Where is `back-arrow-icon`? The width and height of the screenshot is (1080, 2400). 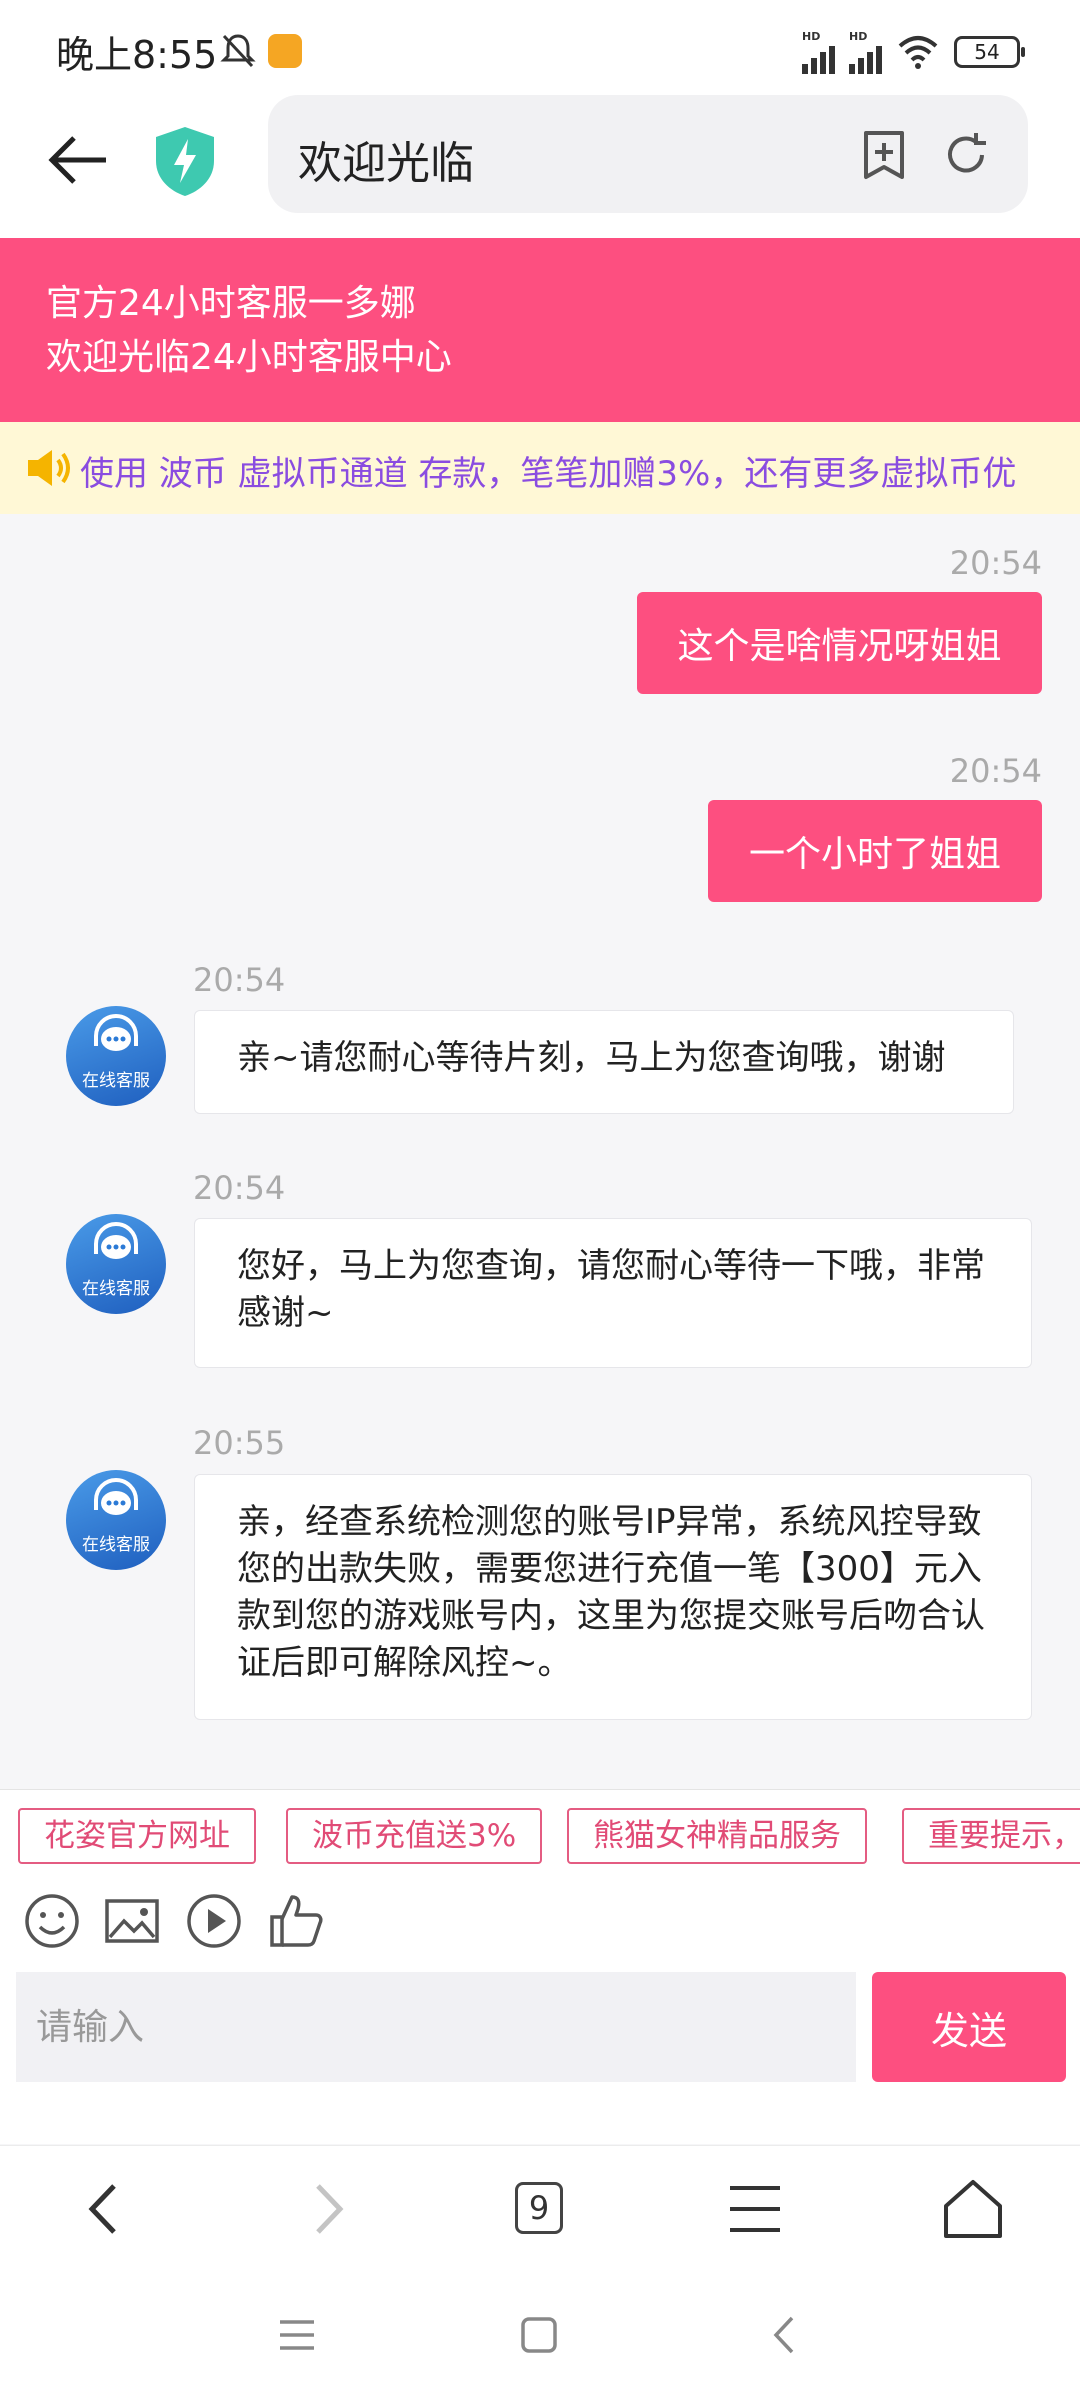 back-arrow-icon is located at coordinates (79, 160).